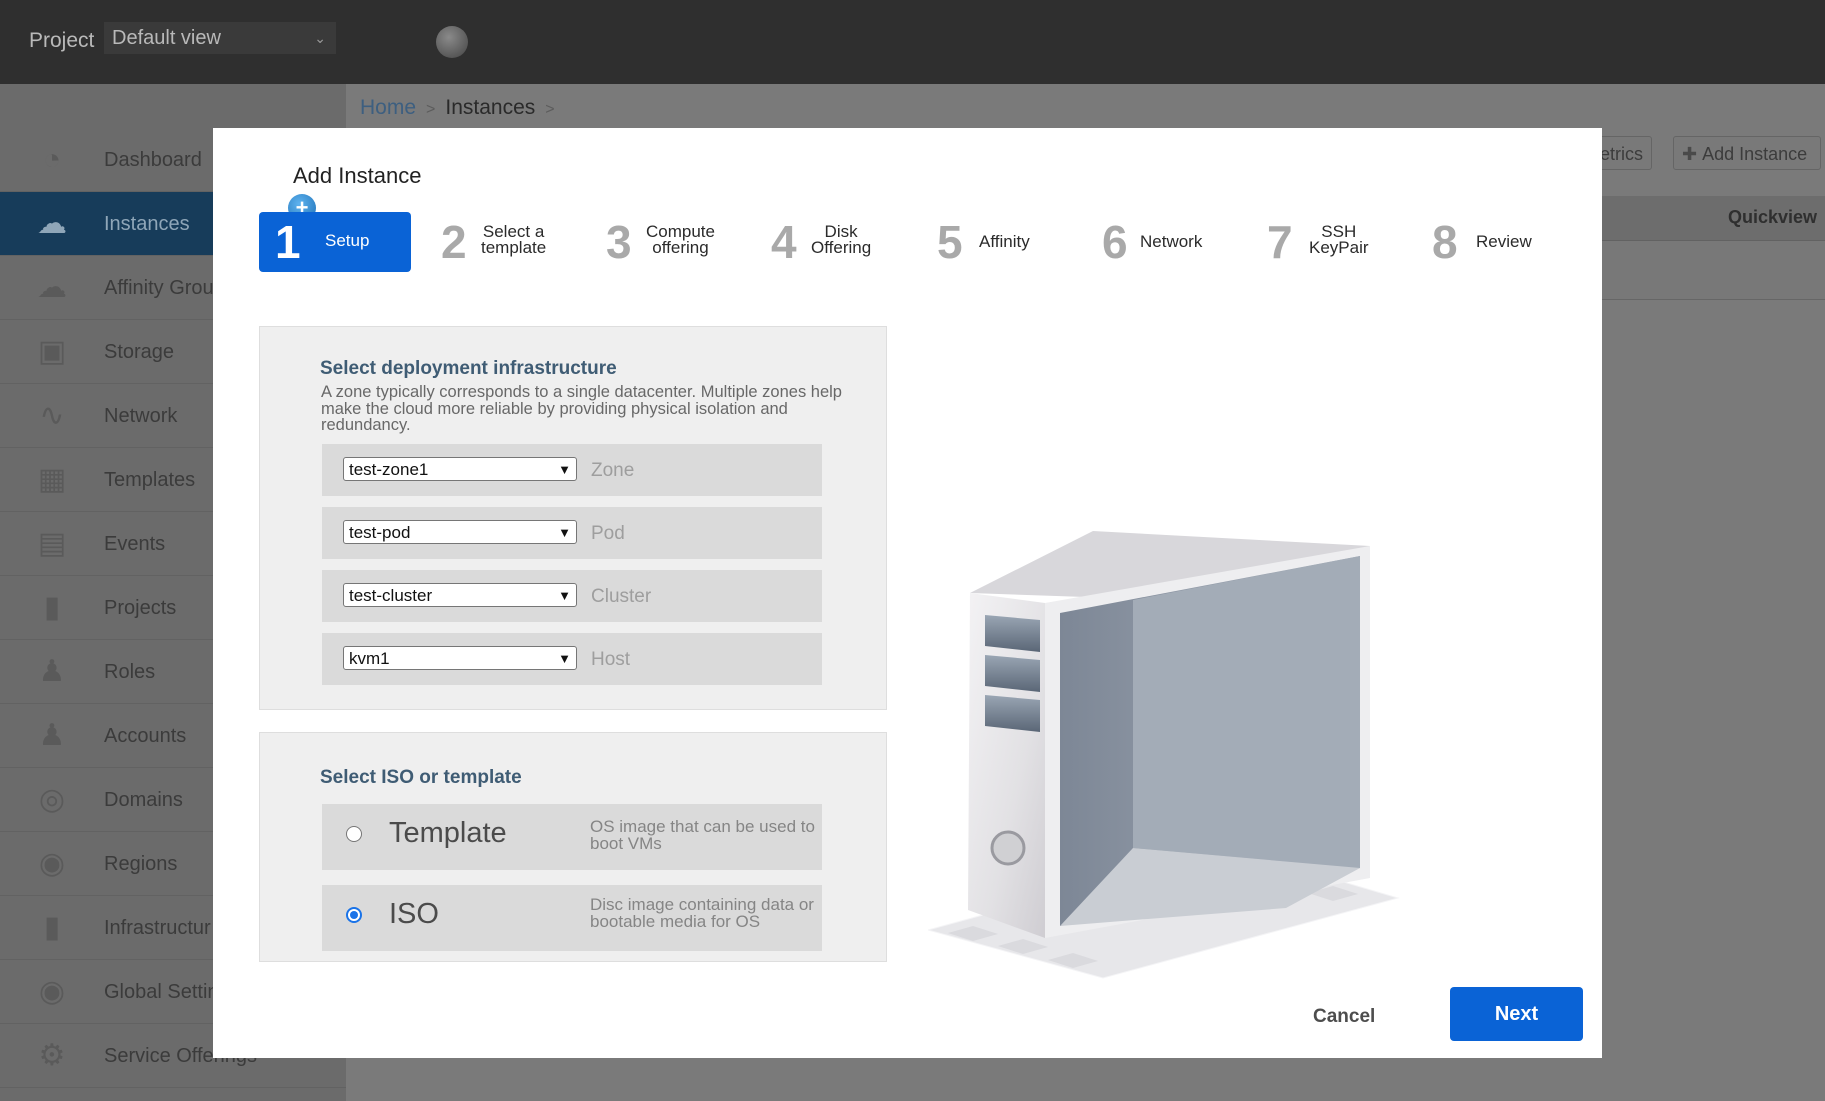 The image size is (1825, 1101). I want to click on step-label: Review, so click(1504, 241).